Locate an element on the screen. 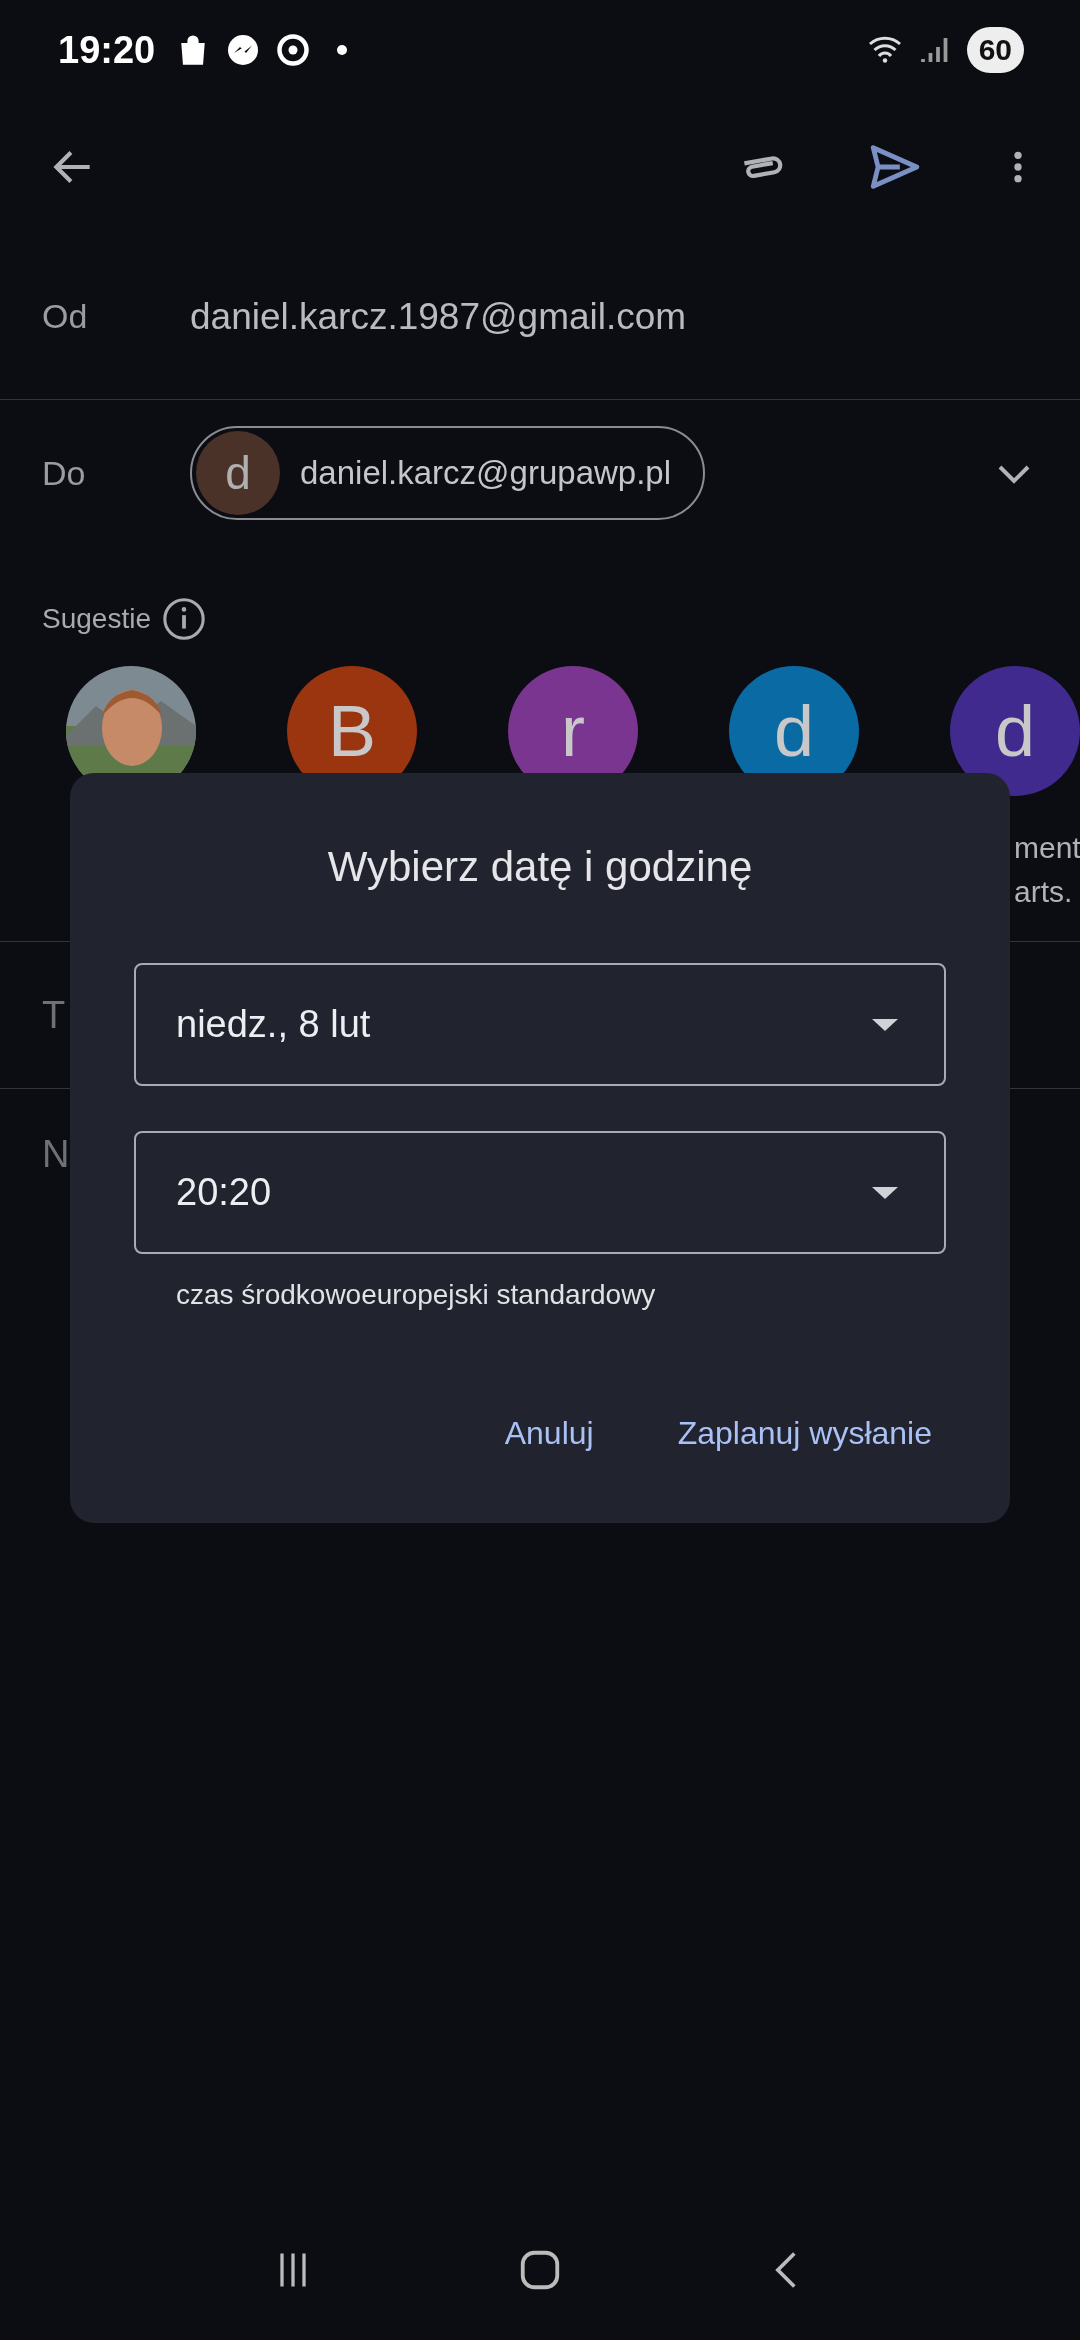  contact-name: ment is located at coordinates (1047, 848).